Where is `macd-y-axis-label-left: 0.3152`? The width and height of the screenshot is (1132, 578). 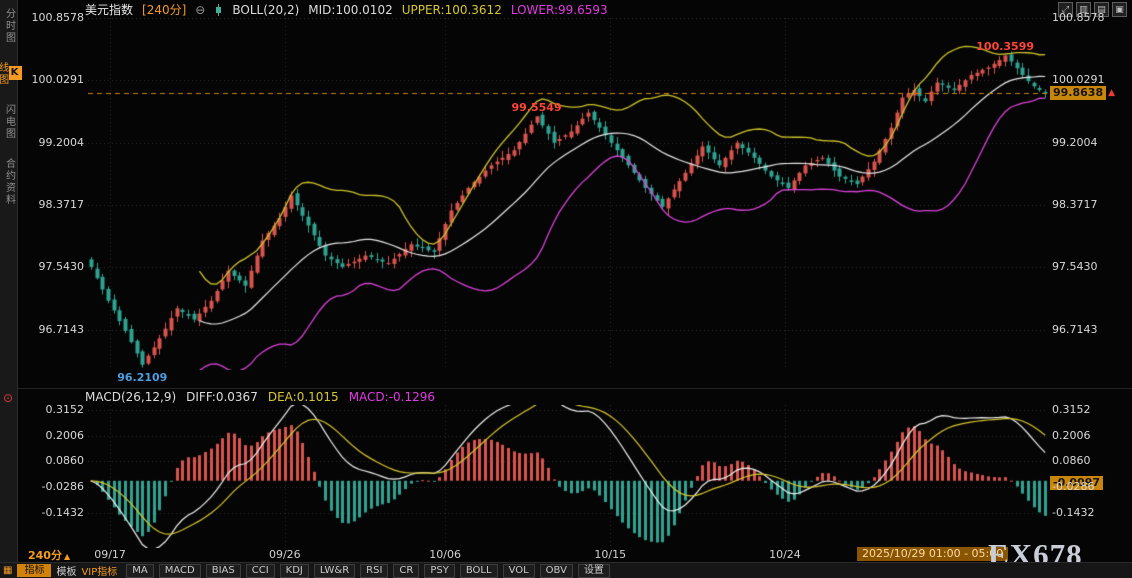 macd-y-axis-label-left: 0.3152 is located at coordinates (65, 409).